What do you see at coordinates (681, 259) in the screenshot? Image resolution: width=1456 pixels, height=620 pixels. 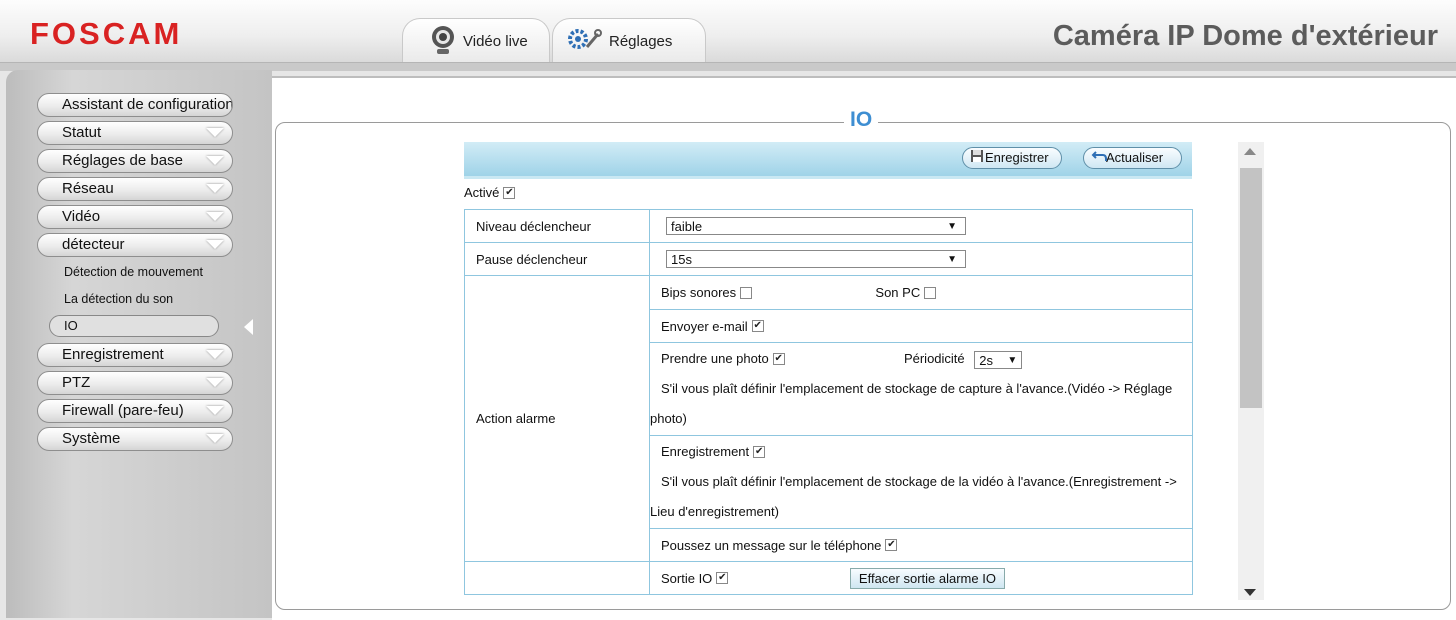 I see `trigger-pause-value: 15s` at bounding box center [681, 259].